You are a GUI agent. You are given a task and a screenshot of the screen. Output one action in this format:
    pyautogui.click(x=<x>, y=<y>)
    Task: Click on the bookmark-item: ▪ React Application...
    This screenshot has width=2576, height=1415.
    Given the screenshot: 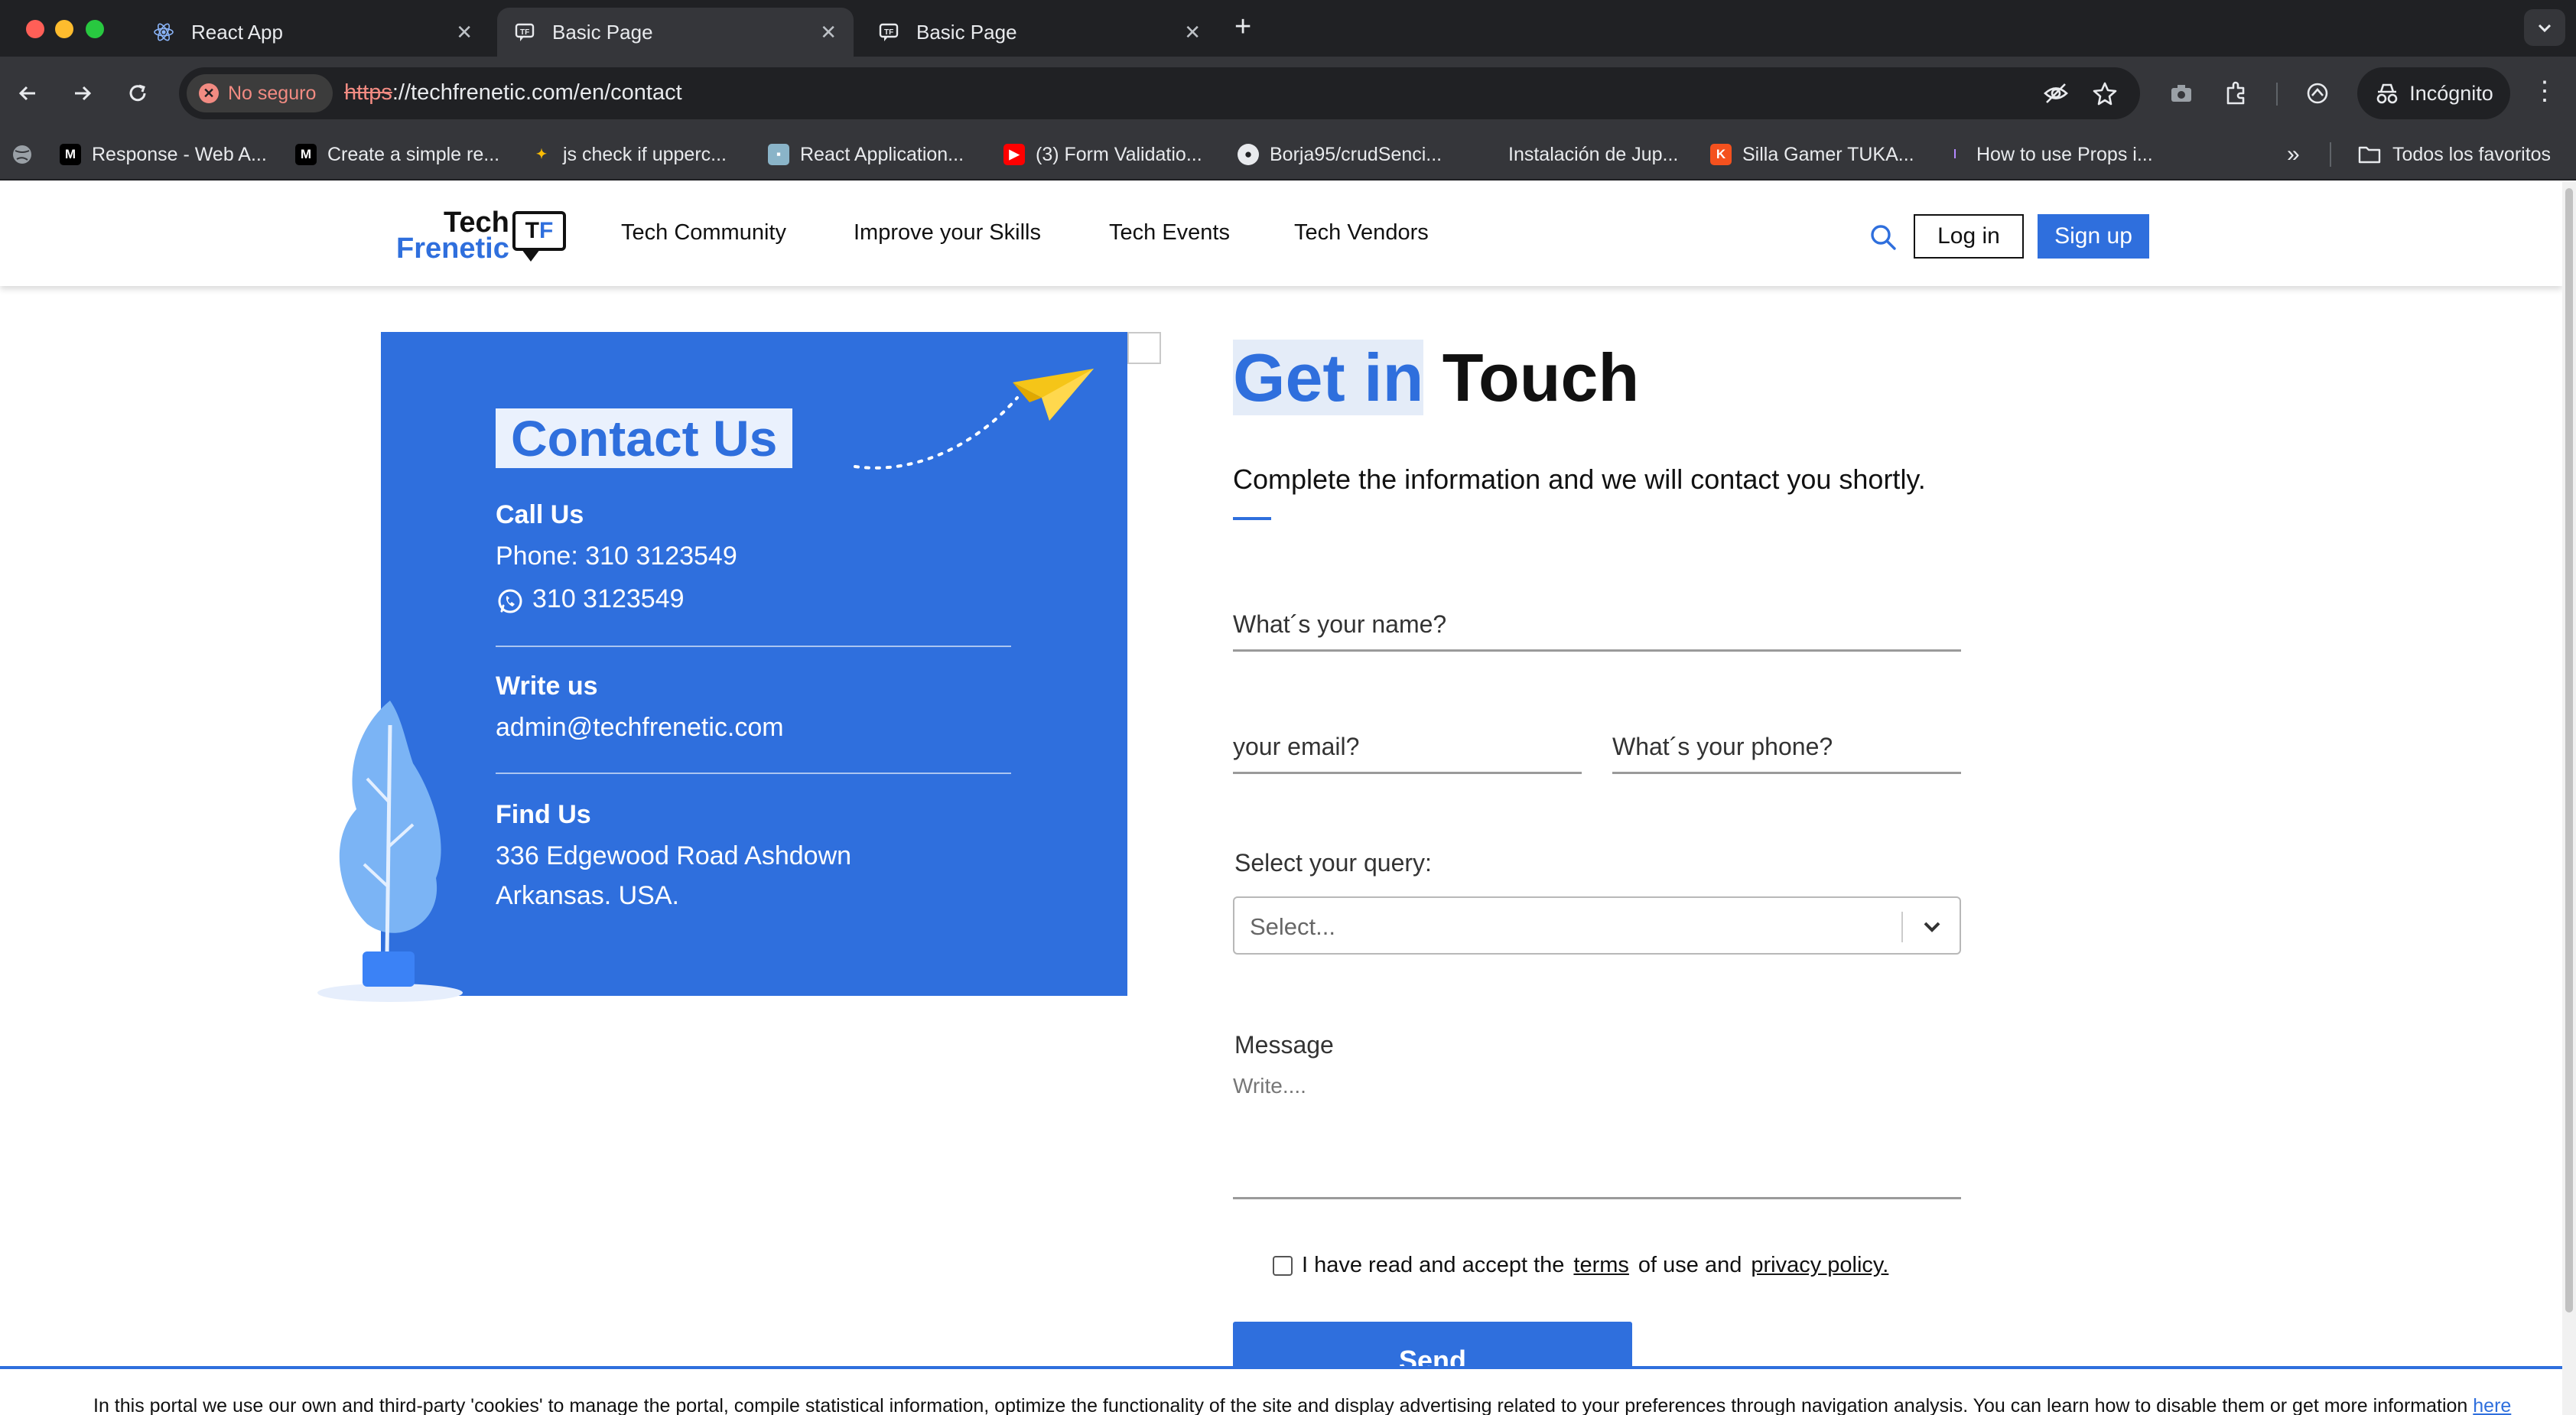 What is the action you would take?
    pyautogui.click(x=866, y=154)
    